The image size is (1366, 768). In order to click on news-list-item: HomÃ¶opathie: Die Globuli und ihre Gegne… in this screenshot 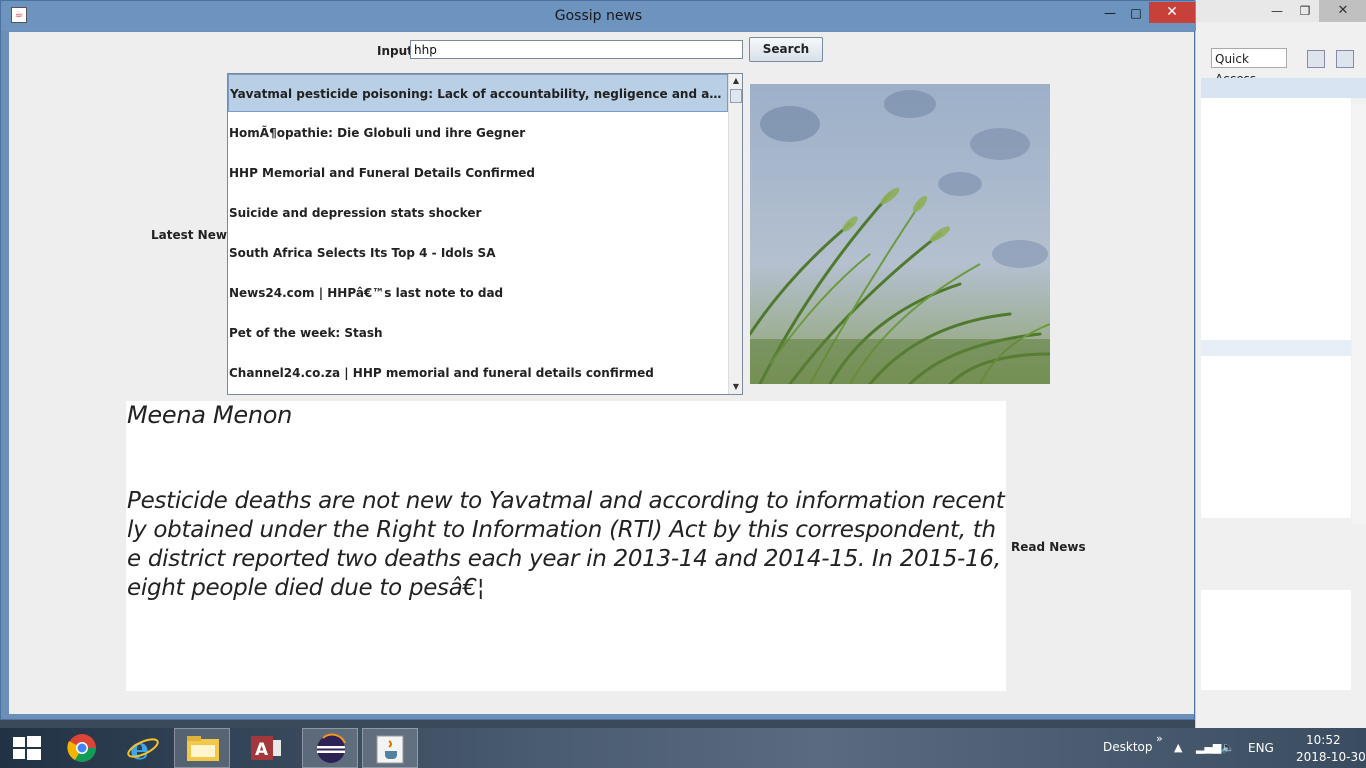, I will do `click(478, 133)`.